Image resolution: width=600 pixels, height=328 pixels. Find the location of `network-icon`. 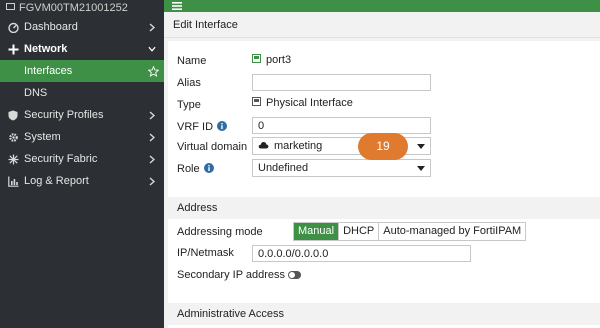

network-icon is located at coordinates (13, 49).